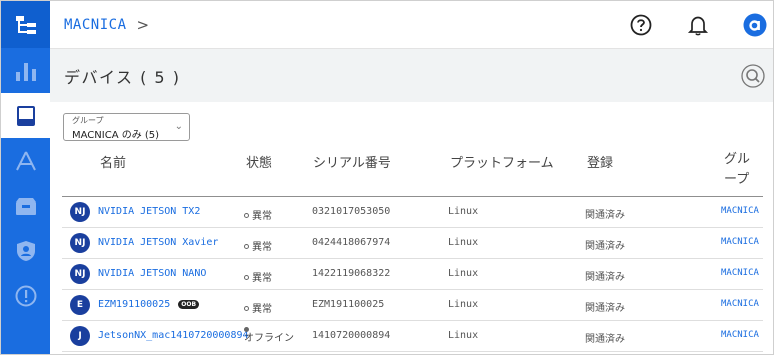 The width and height of the screenshot is (774, 355). Describe the element at coordinates (681, 25) in the screenshot. I see `header-actions` at that location.